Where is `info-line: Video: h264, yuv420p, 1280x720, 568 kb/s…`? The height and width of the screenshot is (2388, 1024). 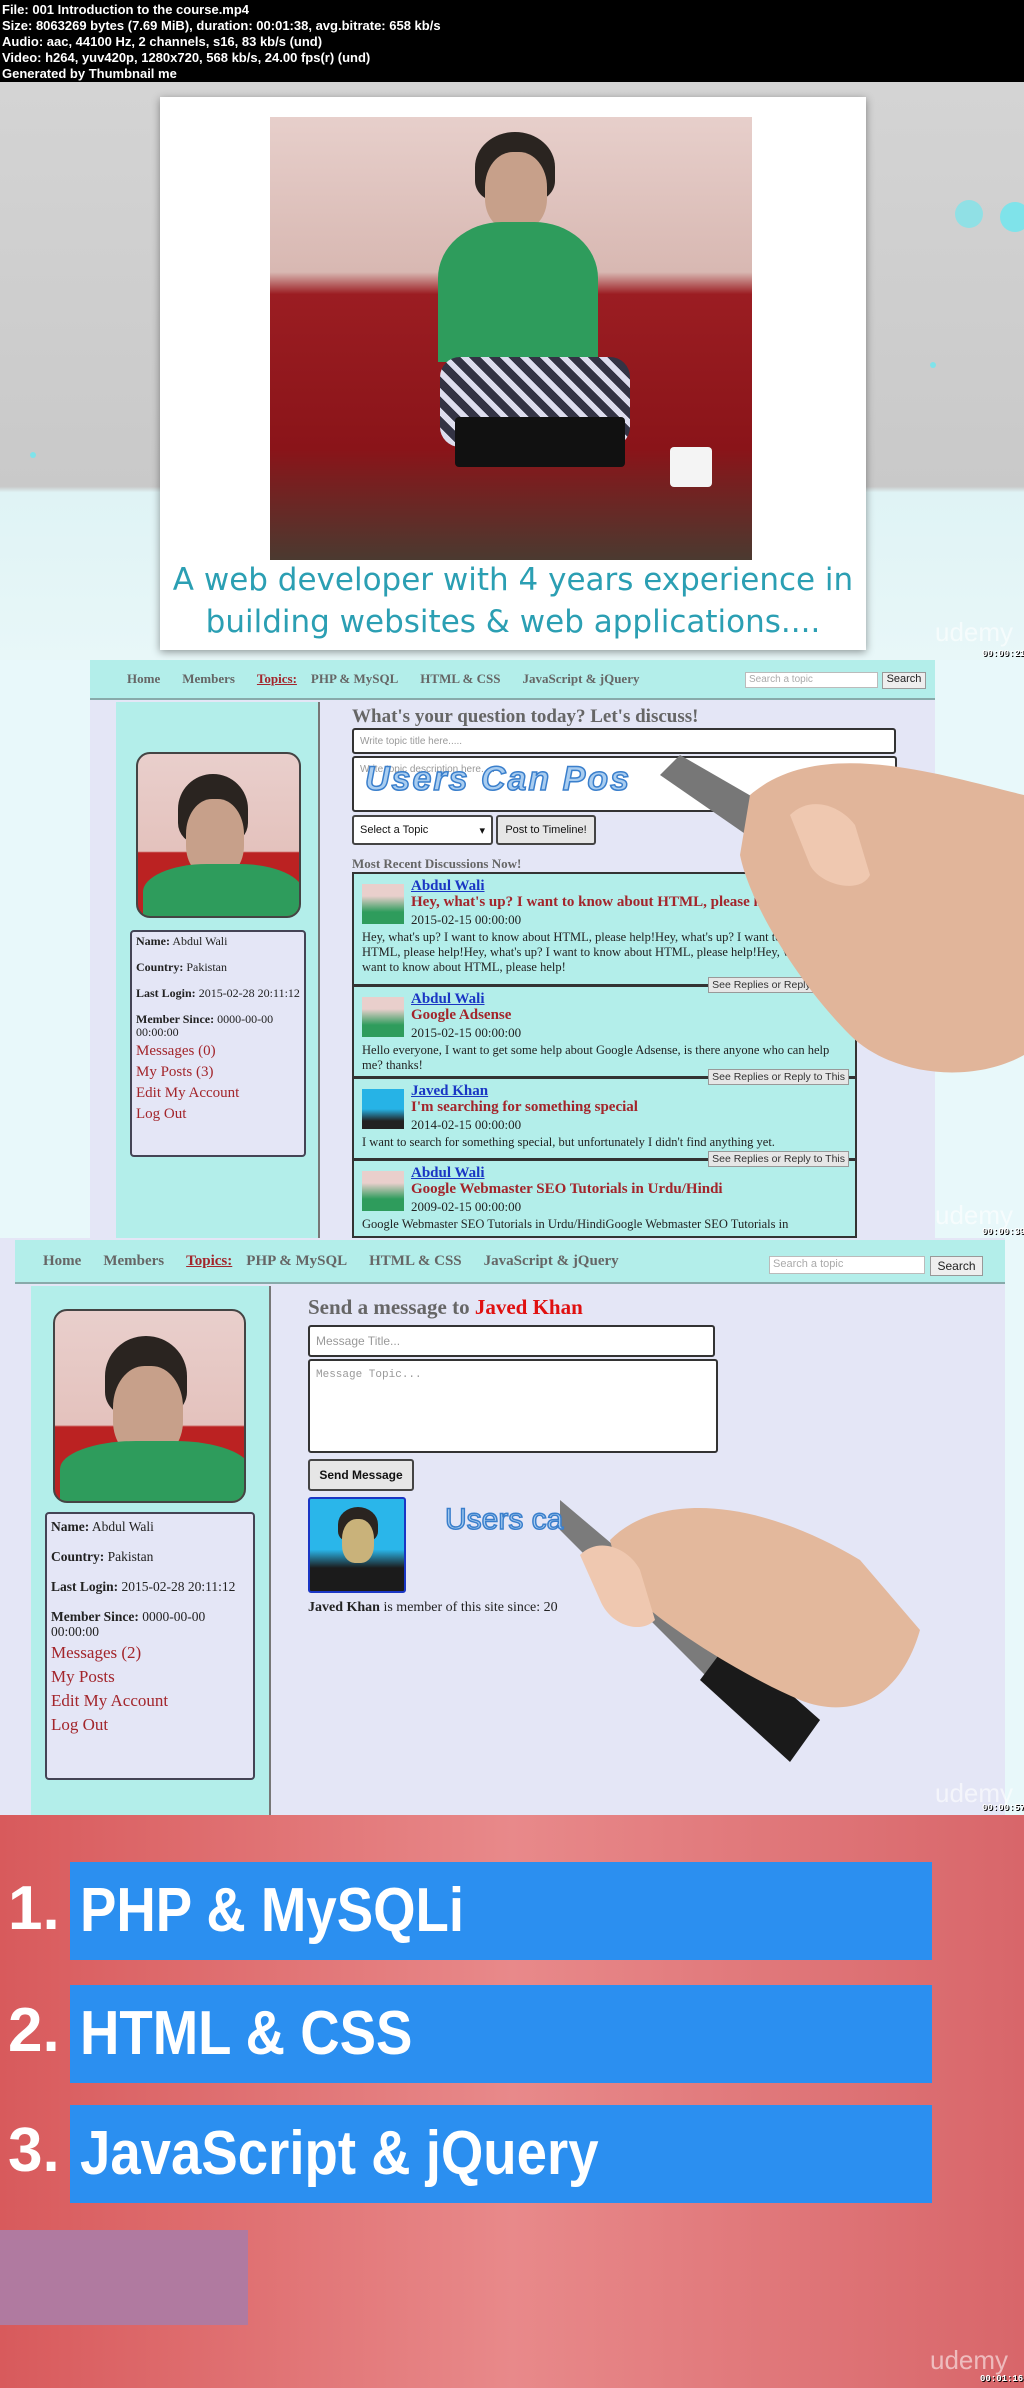 info-line: Video: h264, yuv420p, 1280x720, 568 kb/s… is located at coordinates (186, 57).